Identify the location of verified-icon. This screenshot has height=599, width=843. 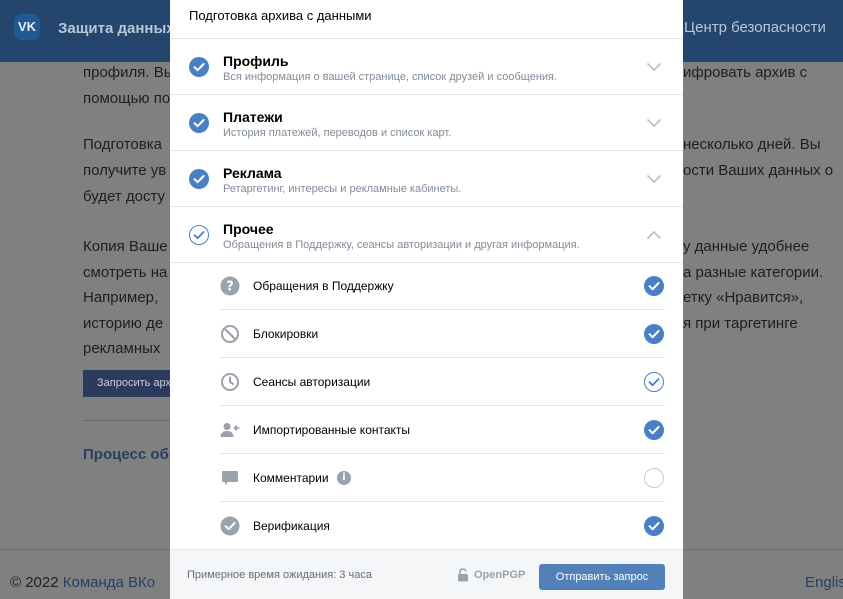
(230, 526).